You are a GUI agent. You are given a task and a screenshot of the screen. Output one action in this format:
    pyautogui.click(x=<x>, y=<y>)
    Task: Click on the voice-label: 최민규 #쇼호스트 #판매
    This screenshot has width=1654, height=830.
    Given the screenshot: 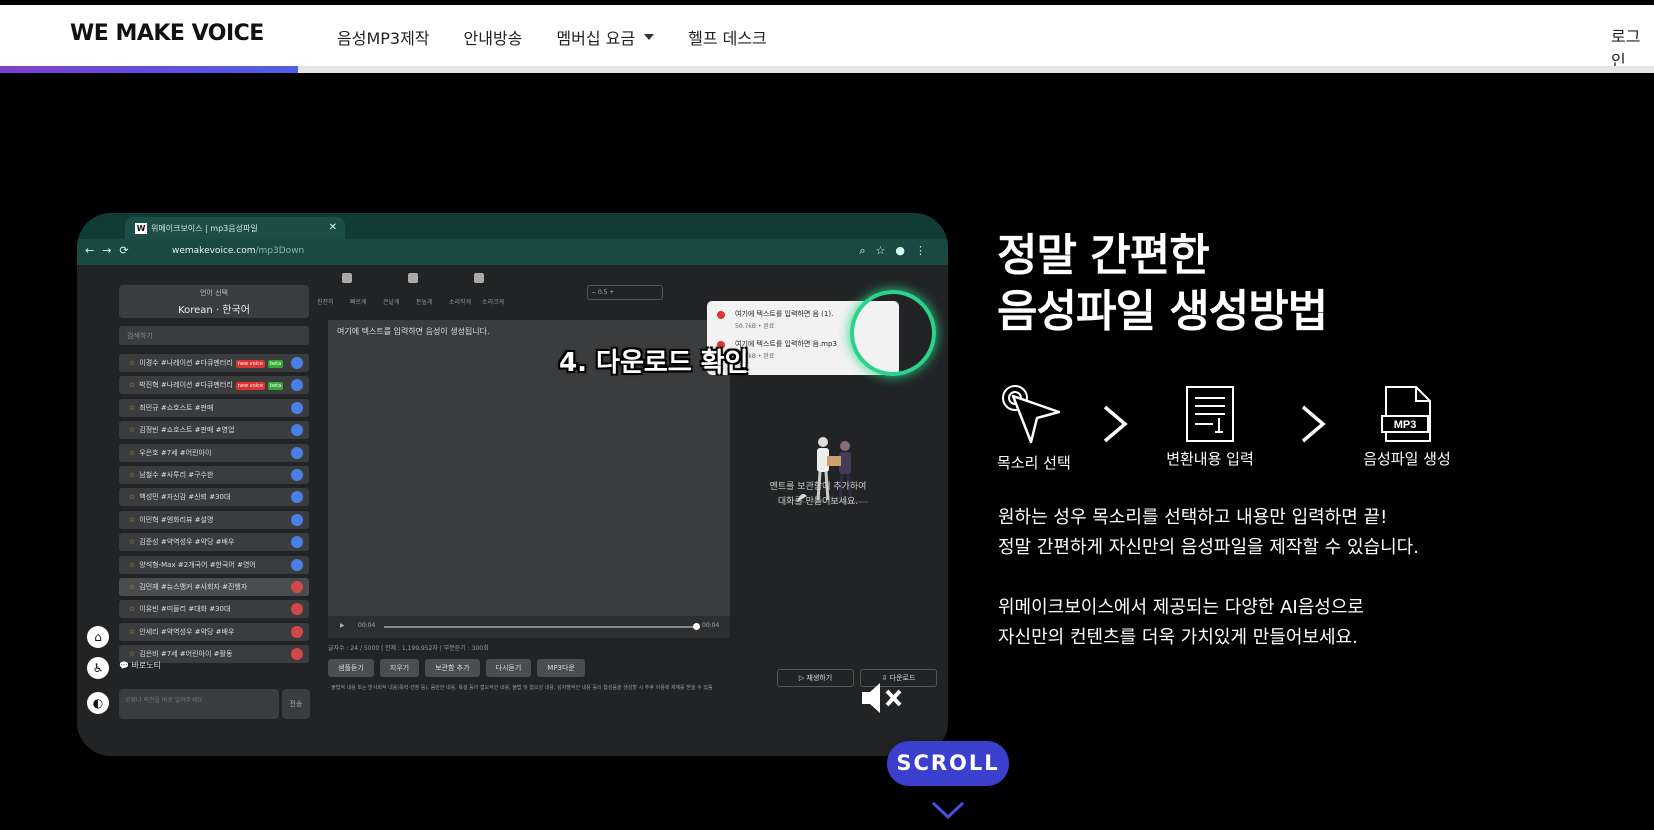 What is the action you would take?
    pyautogui.click(x=176, y=407)
    